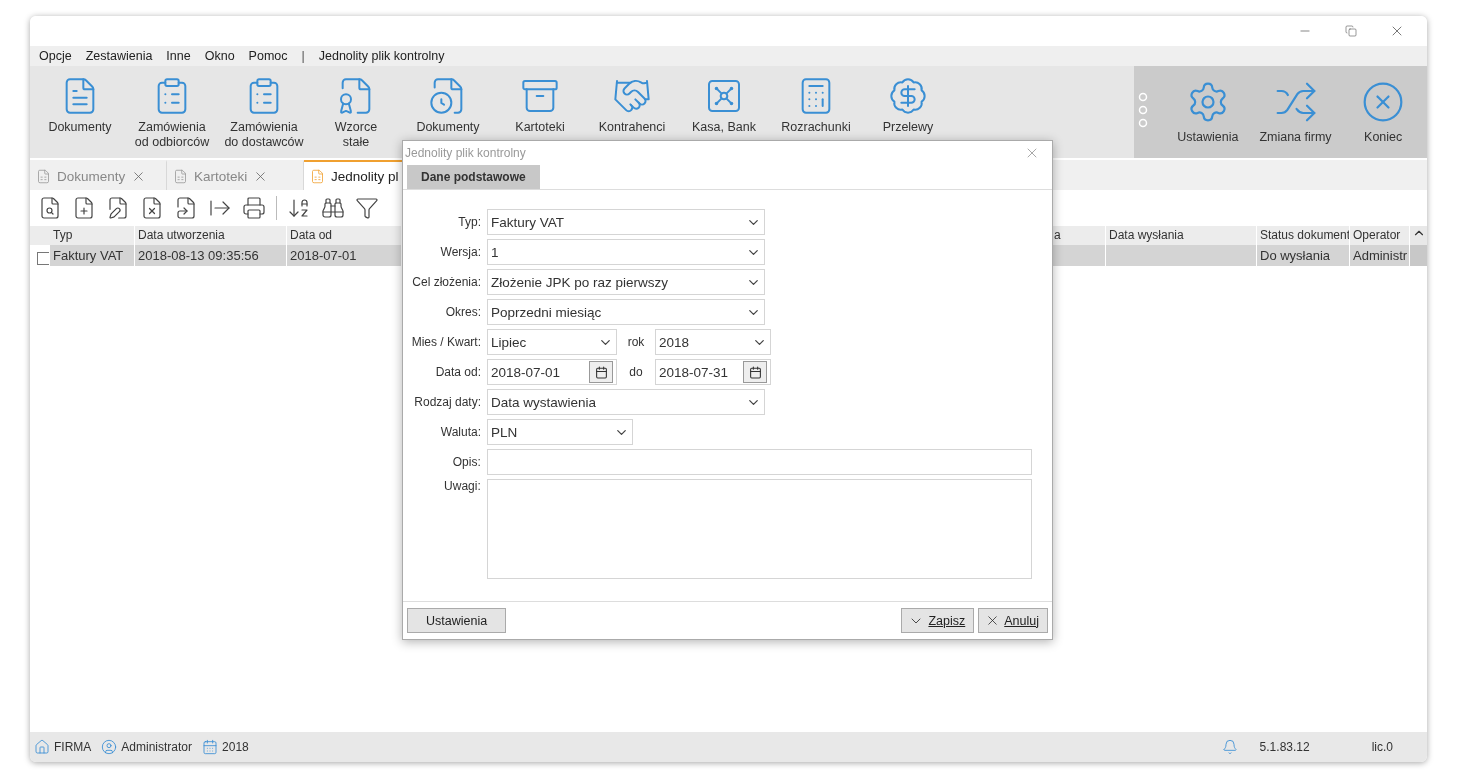 Image resolution: width=1460 pixels, height=778 pixels. I want to click on print-icon, so click(254, 208).